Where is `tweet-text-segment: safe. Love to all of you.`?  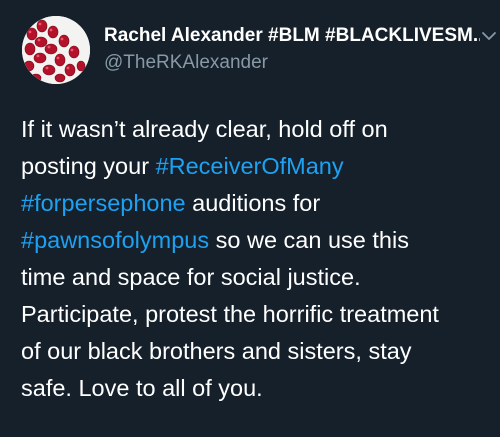
tweet-text-segment: safe. Love to all of you. is located at coordinates (142, 388).